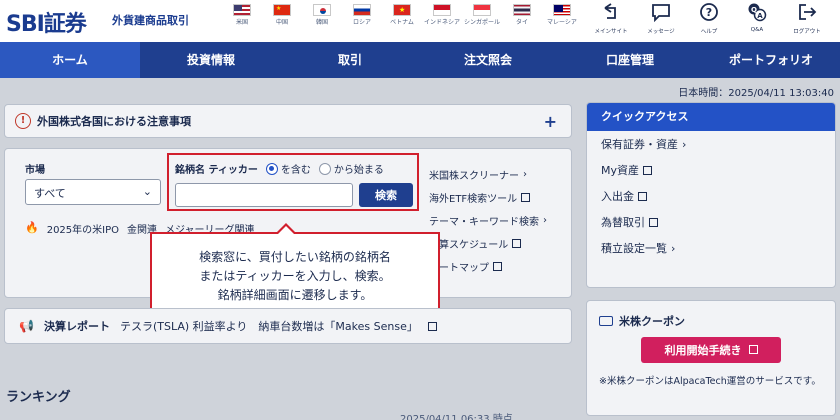 The width and height of the screenshot is (840, 420). I want to click on flag-label: インドネシア, so click(441, 22).